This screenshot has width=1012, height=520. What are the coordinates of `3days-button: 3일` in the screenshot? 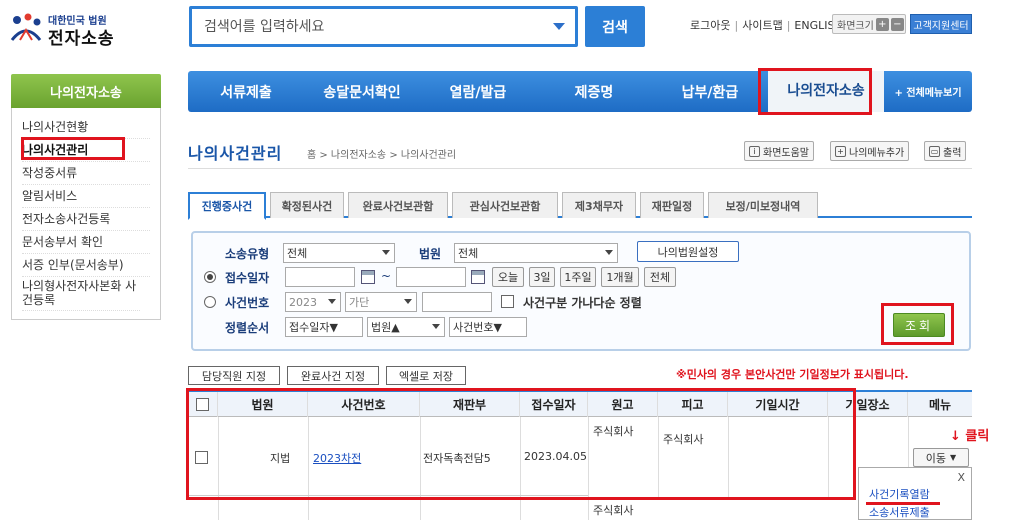 It's located at (542, 277).